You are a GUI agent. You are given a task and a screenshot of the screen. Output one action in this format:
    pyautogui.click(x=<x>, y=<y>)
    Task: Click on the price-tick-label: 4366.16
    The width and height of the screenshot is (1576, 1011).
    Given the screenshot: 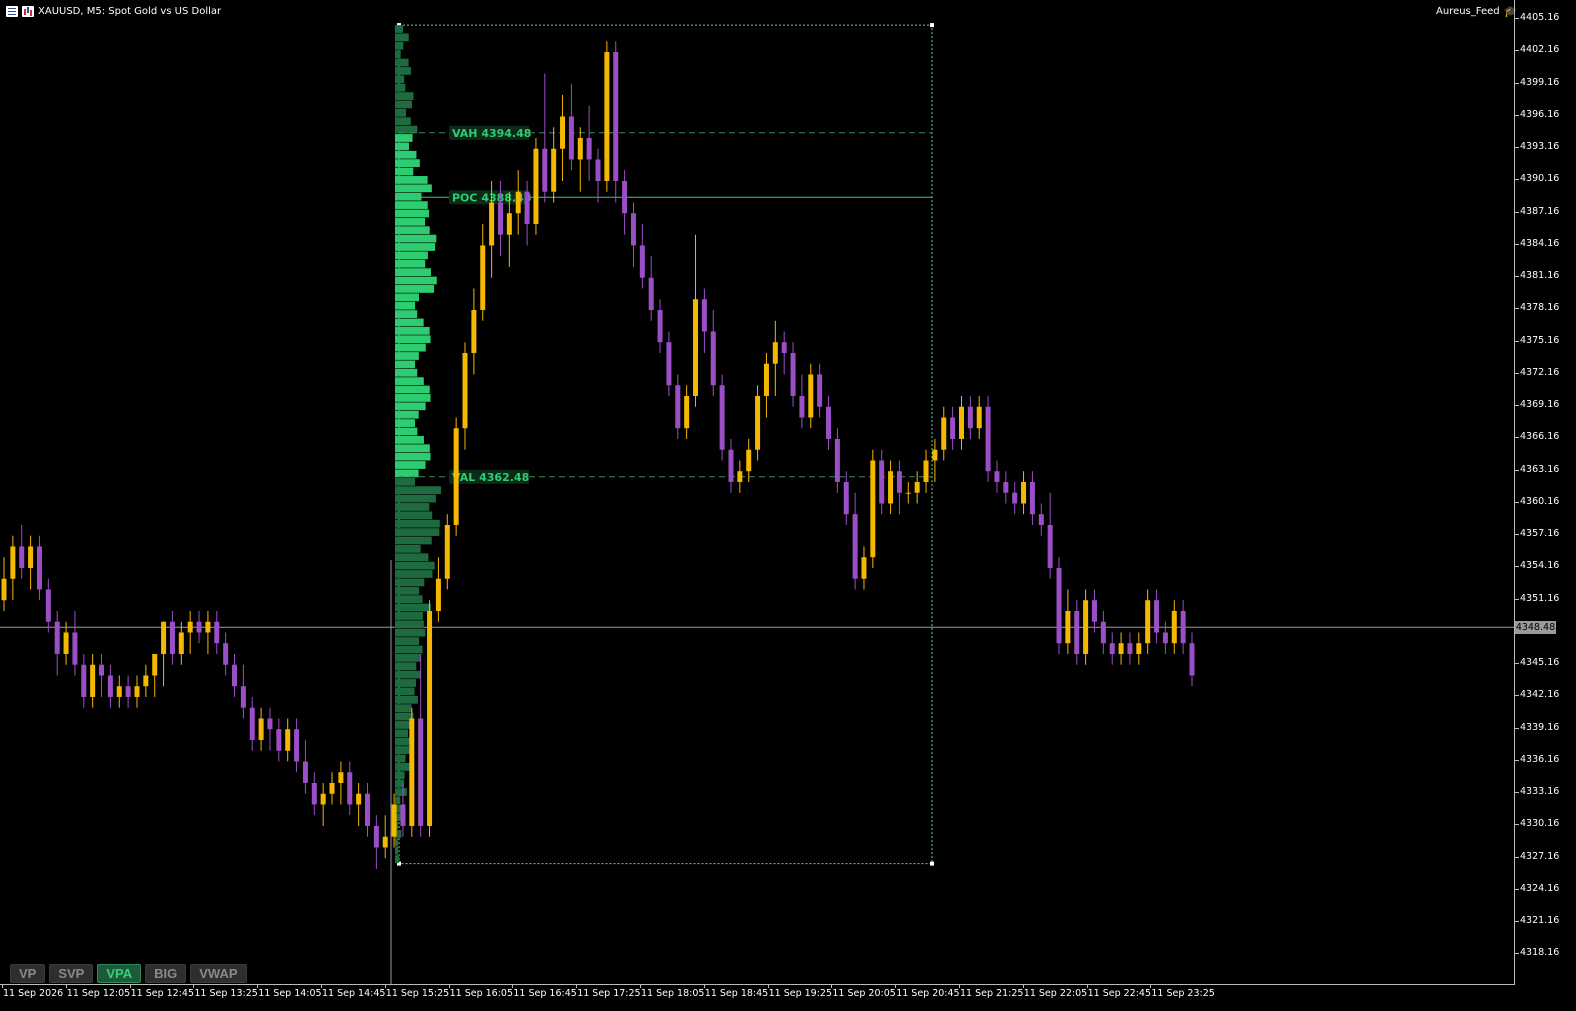 What is the action you would take?
    pyautogui.click(x=1537, y=437)
    